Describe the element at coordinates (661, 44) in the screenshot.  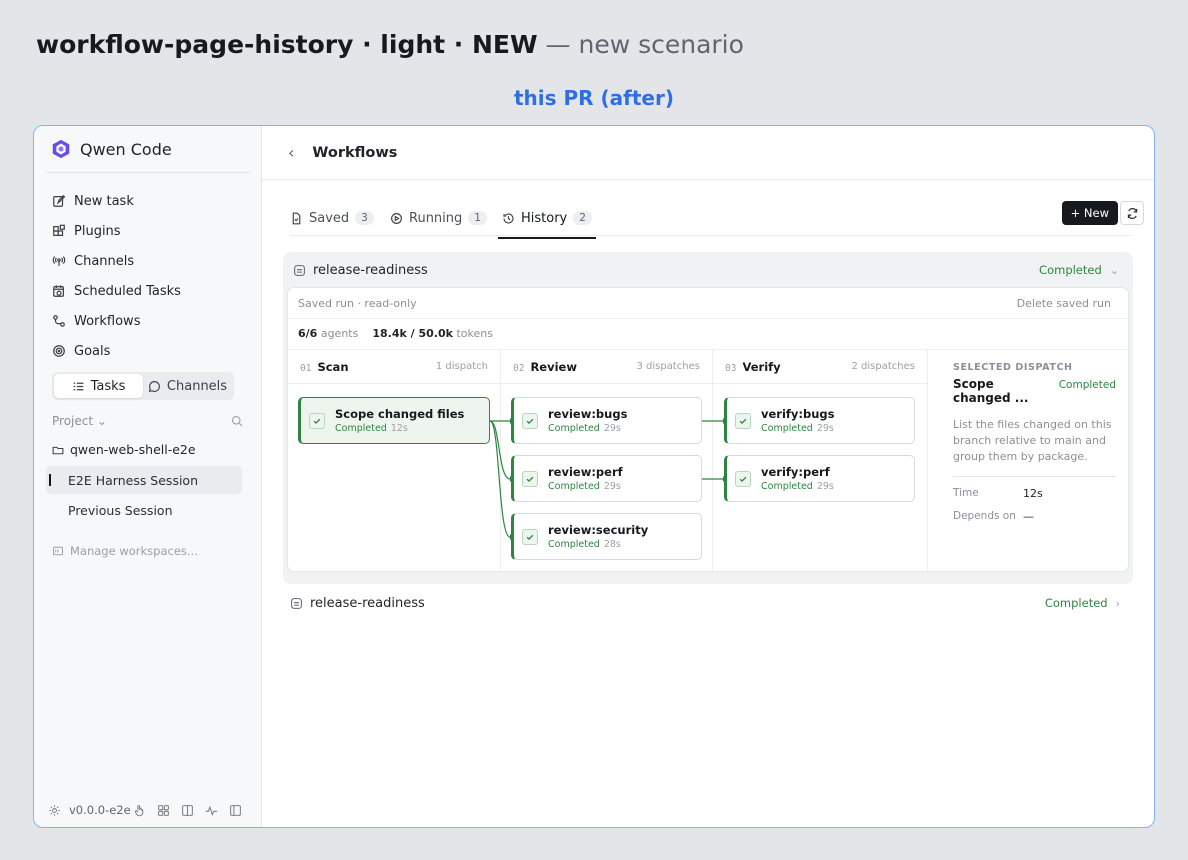
I see `scenario-subtitle: new scenario` at that location.